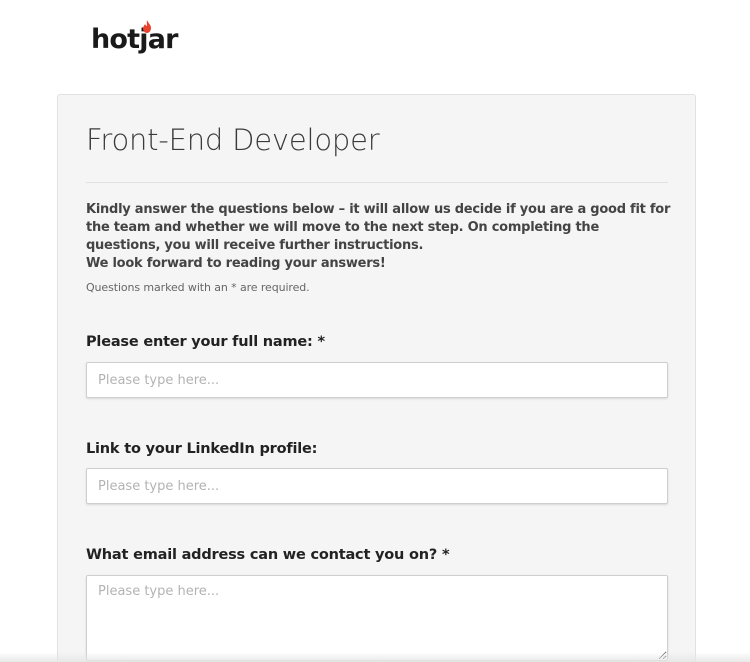 This screenshot has width=750, height=662. Describe the element at coordinates (377, 182) in the screenshot. I see `title-divider` at that location.